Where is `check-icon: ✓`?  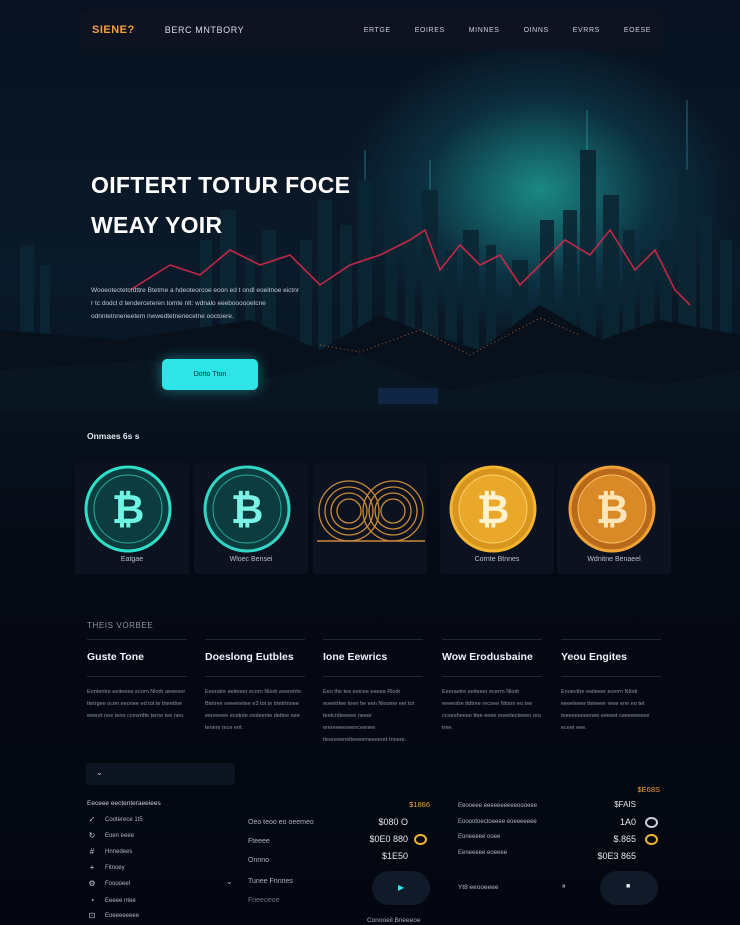 check-icon: ✓ is located at coordinates (92, 819).